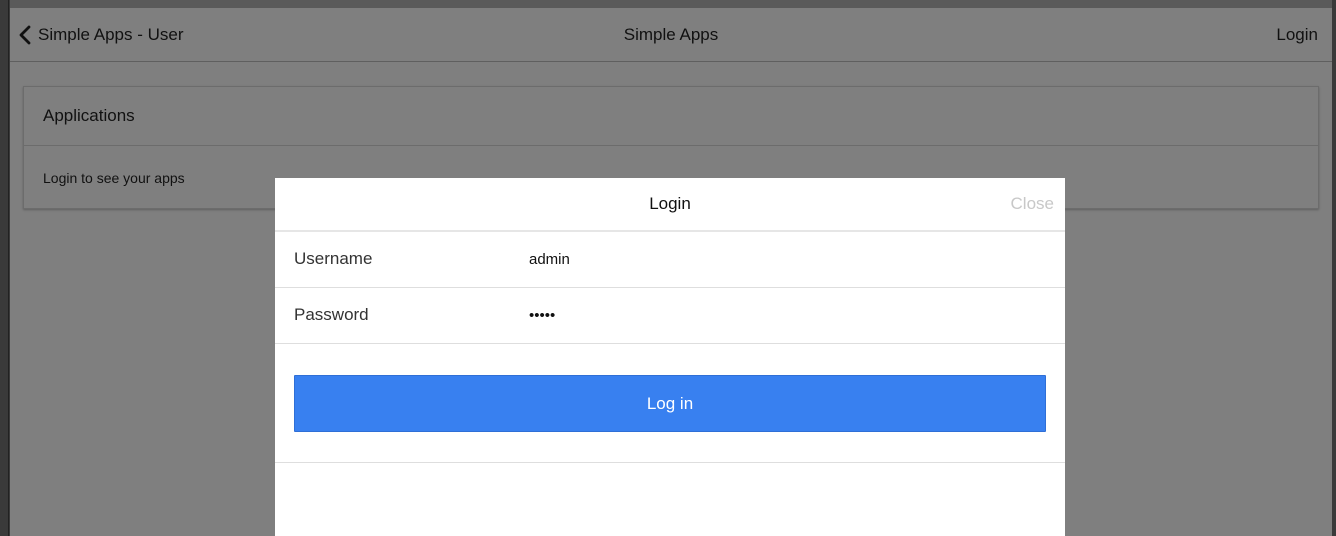 The image size is (1336, 536). Describe the element at coordinates (1032, 204) in the screenshot. I see `close-button: Close` at that location.